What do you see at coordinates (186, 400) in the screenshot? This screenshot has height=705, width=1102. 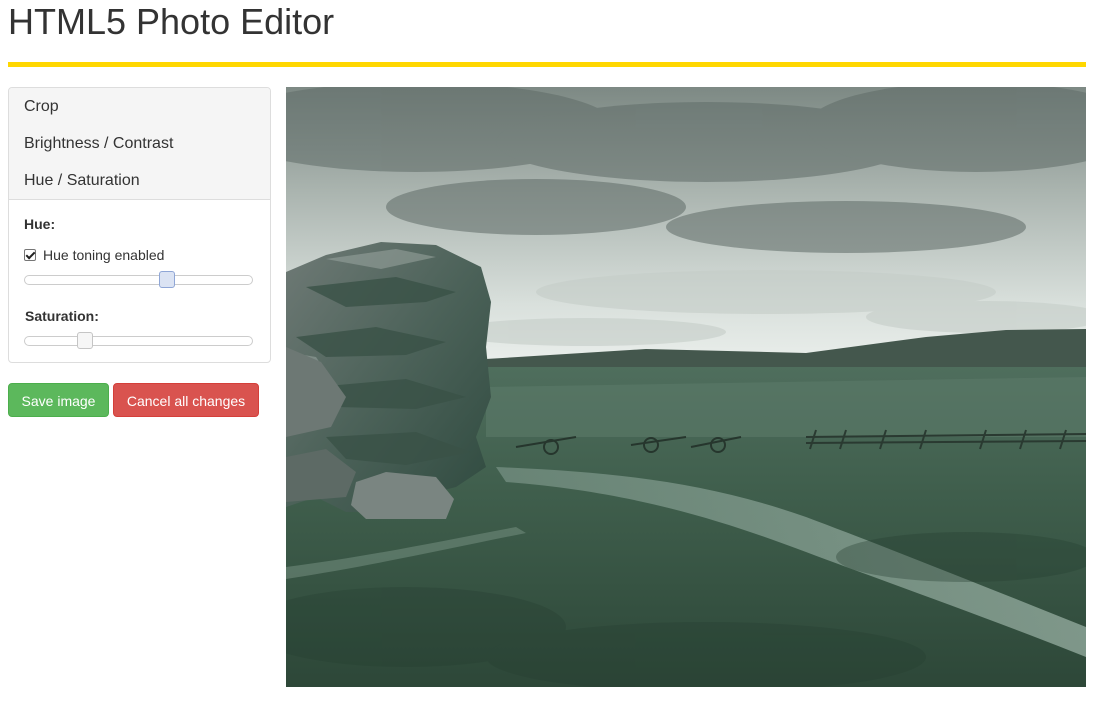 I see `cancel-all-changes-button: Cancel all changes` at bounding box center [186, 400].